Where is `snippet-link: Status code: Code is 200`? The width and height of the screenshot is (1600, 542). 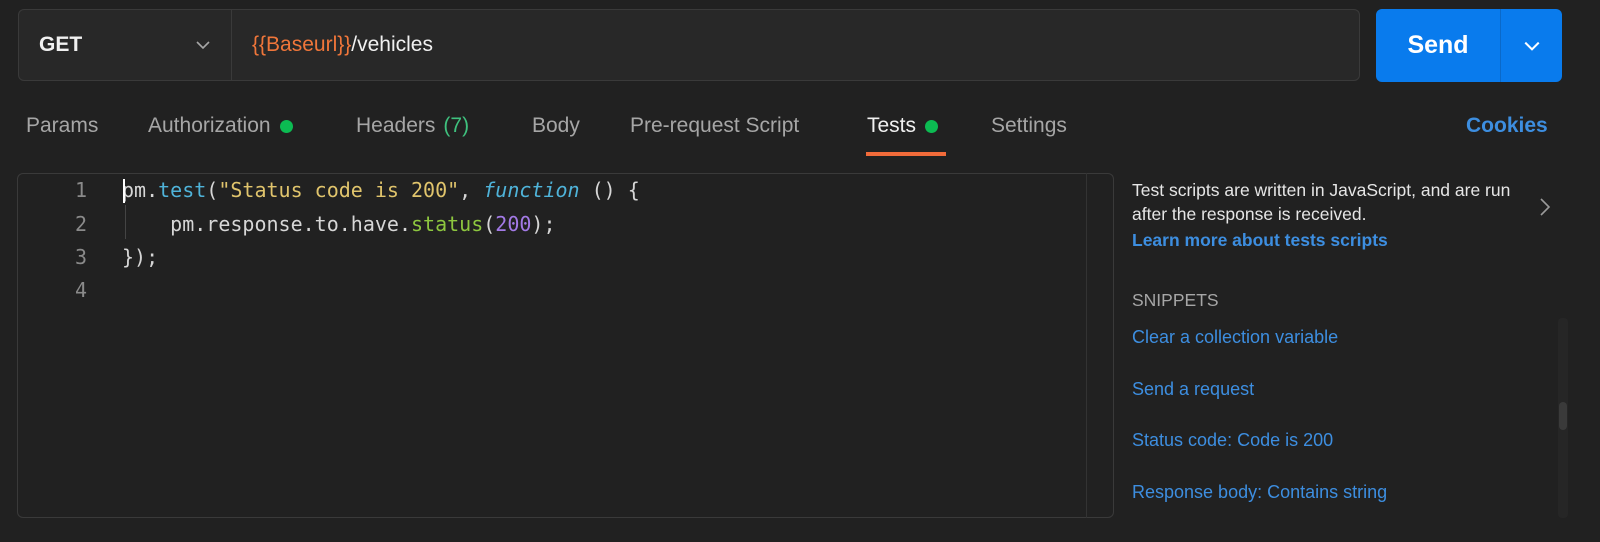 snippet-link: Status code: Code is 200 is located at coordinates (1232, 440).